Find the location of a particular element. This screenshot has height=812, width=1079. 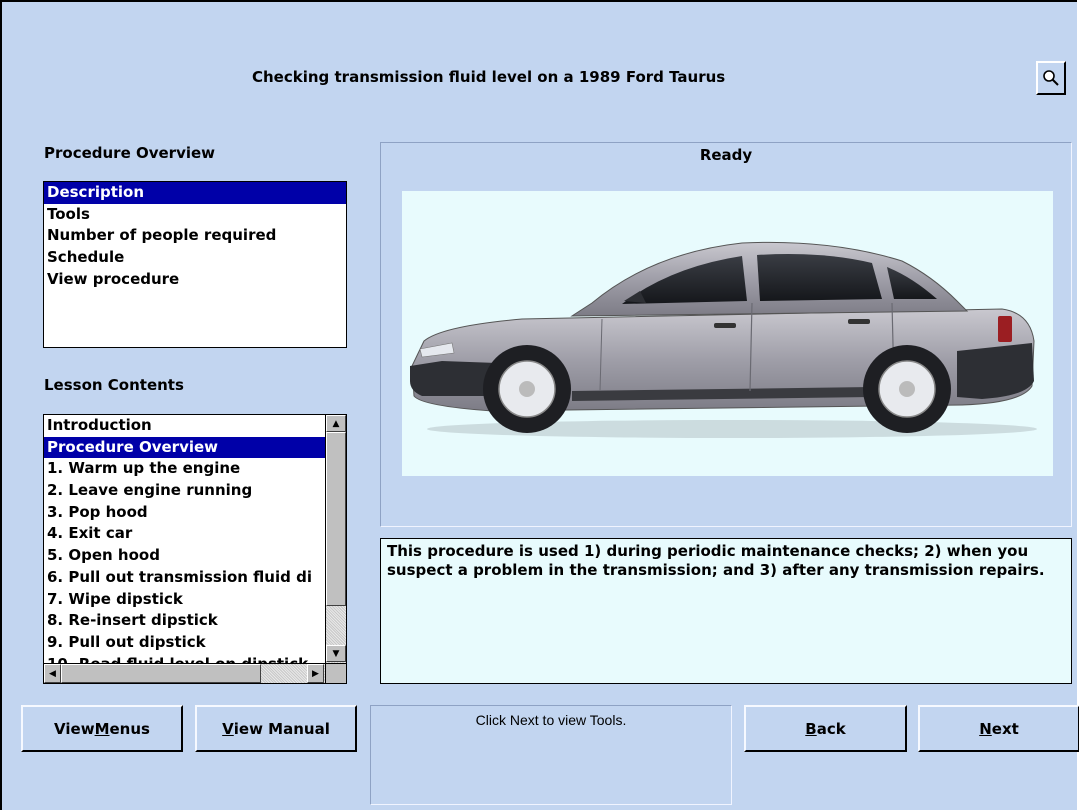

magnifier-icon is located at coordinates (1051, 78).